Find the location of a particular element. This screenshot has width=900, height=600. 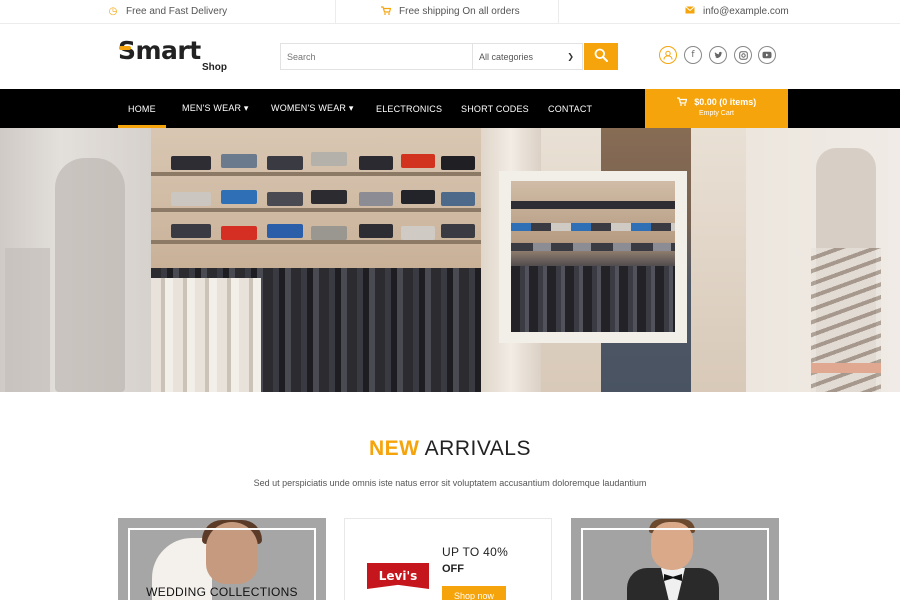

title-rest: ARRIVALS is located at coordinates (477, 448).